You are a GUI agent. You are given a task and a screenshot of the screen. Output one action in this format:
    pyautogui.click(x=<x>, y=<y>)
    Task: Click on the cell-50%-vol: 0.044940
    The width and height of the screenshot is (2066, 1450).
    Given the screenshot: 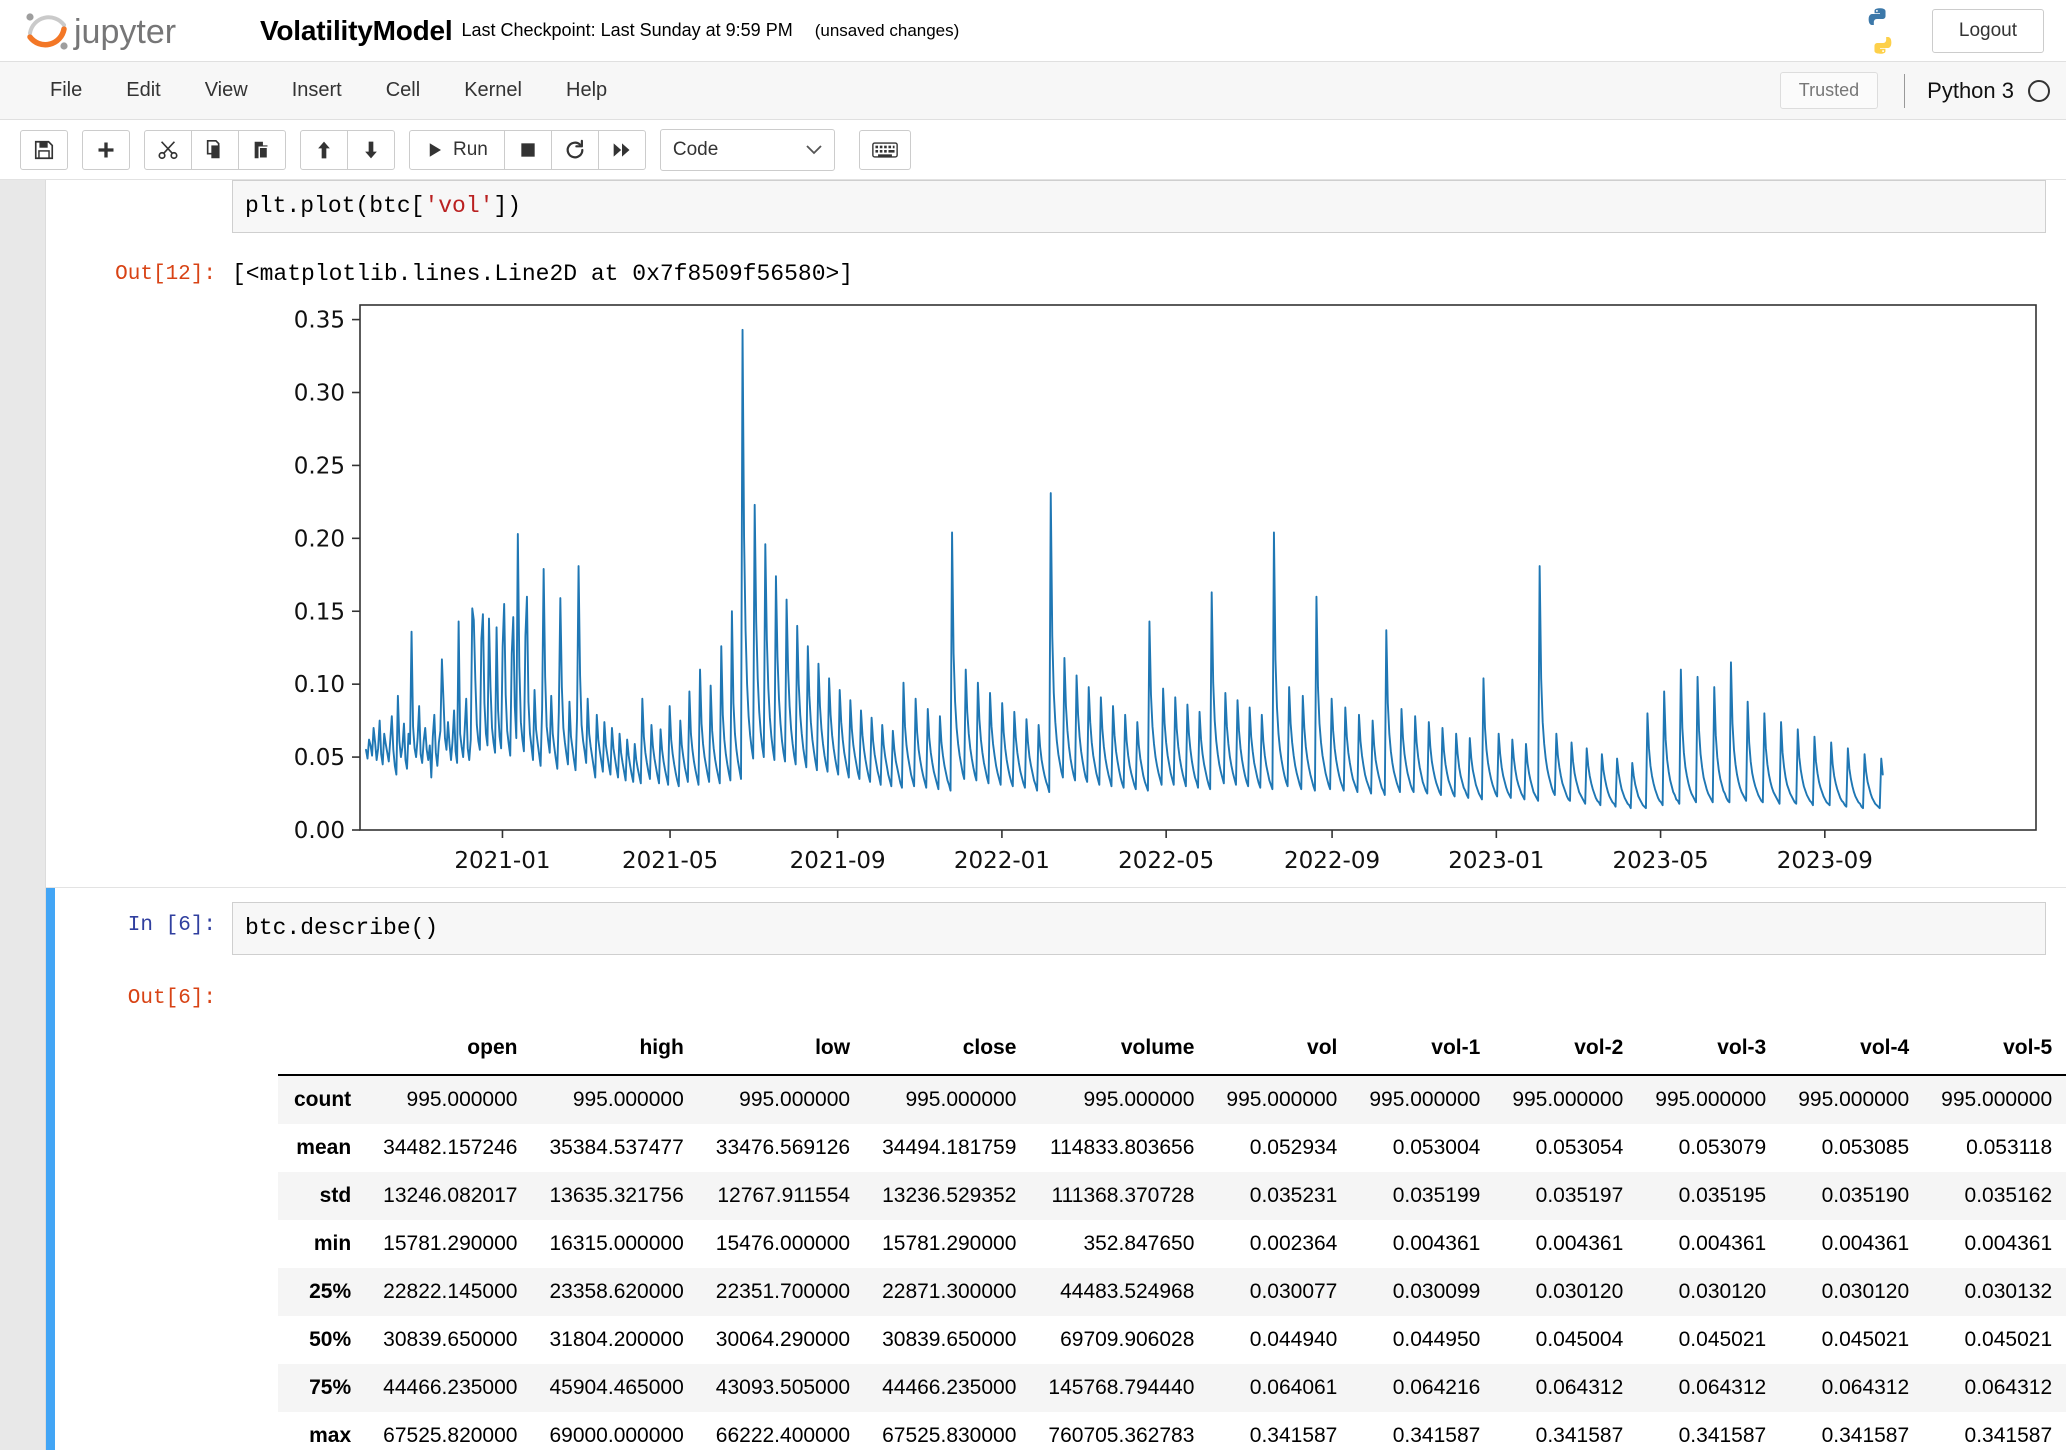 What is the action you would take?
    pyautogui.click(x=1293, y=1340)
    